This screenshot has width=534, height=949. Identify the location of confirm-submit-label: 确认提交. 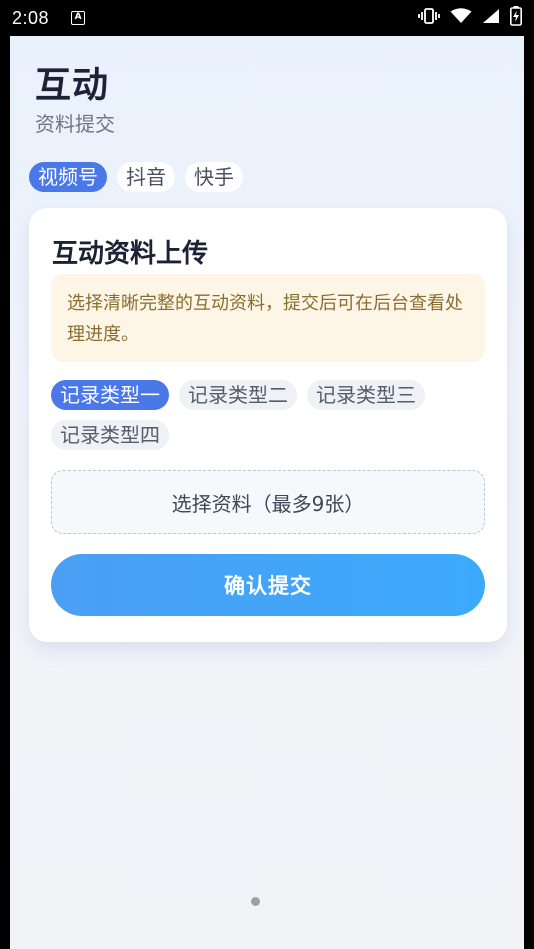
(268, 586).